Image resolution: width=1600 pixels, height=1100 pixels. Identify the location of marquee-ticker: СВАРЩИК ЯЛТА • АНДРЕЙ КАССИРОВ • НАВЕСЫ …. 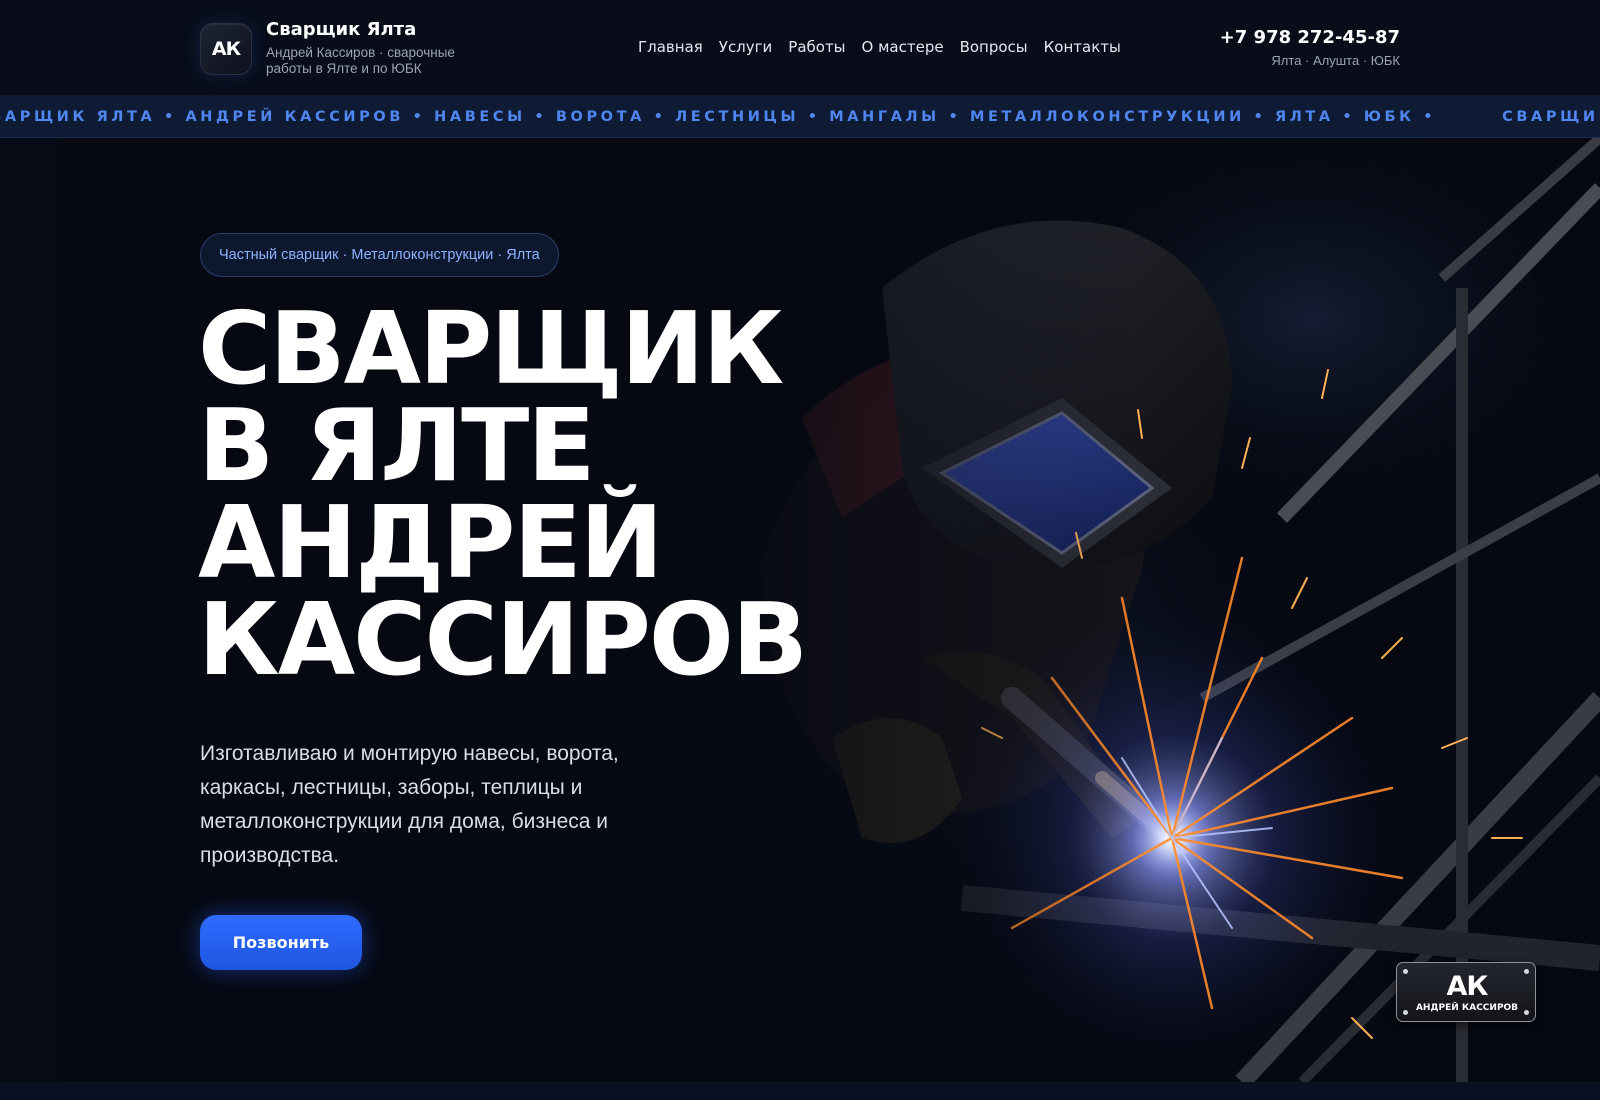
(800, 117).